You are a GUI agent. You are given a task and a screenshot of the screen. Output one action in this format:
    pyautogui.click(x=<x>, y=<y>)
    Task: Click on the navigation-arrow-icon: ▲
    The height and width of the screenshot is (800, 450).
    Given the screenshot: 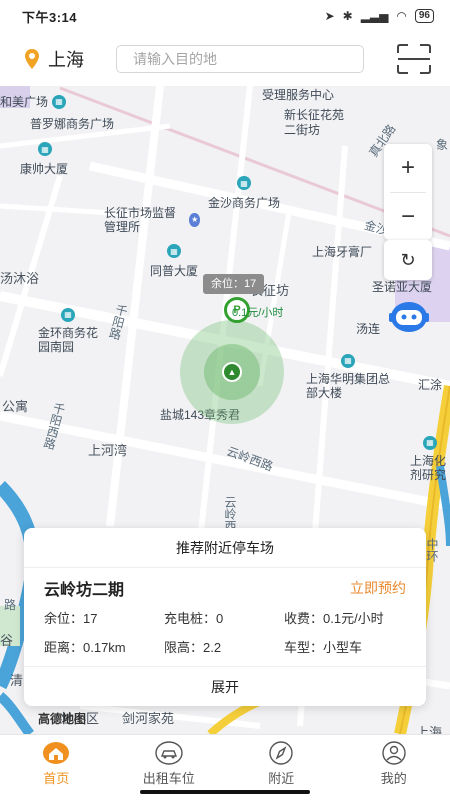 What is the action you would take?
    pyautogui.click(x=232, y=372)
    